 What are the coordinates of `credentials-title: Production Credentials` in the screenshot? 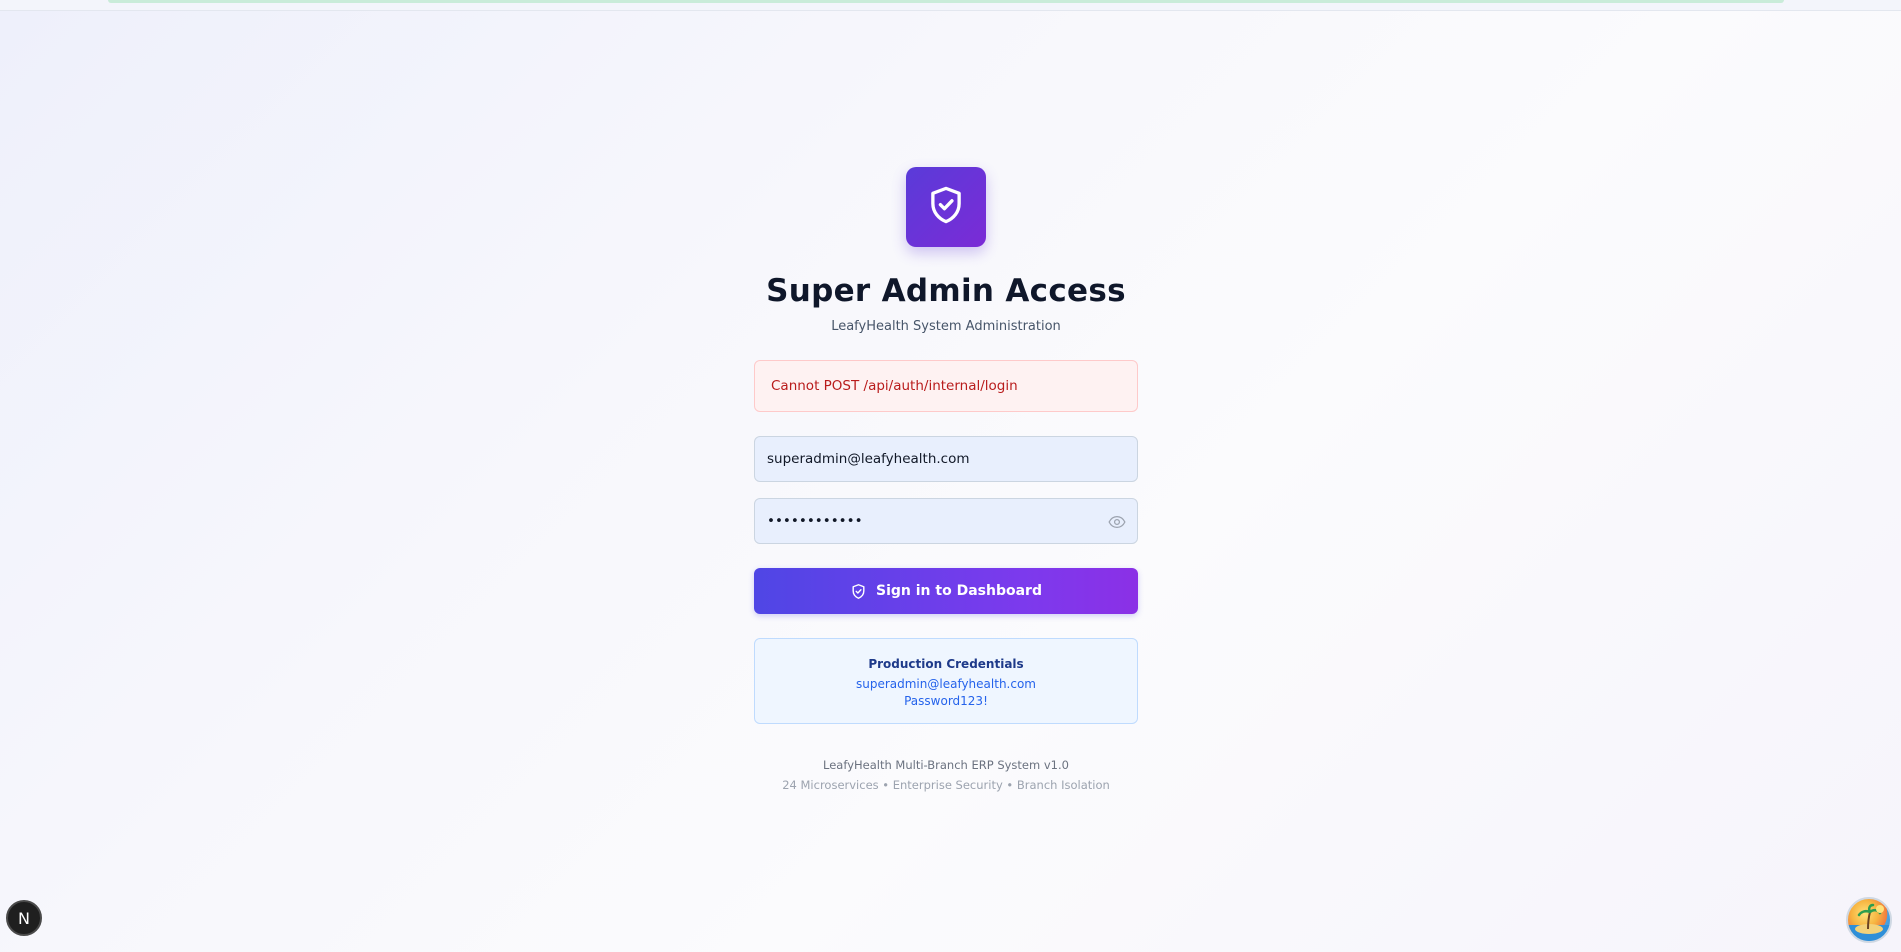 It's located at (946, 664).